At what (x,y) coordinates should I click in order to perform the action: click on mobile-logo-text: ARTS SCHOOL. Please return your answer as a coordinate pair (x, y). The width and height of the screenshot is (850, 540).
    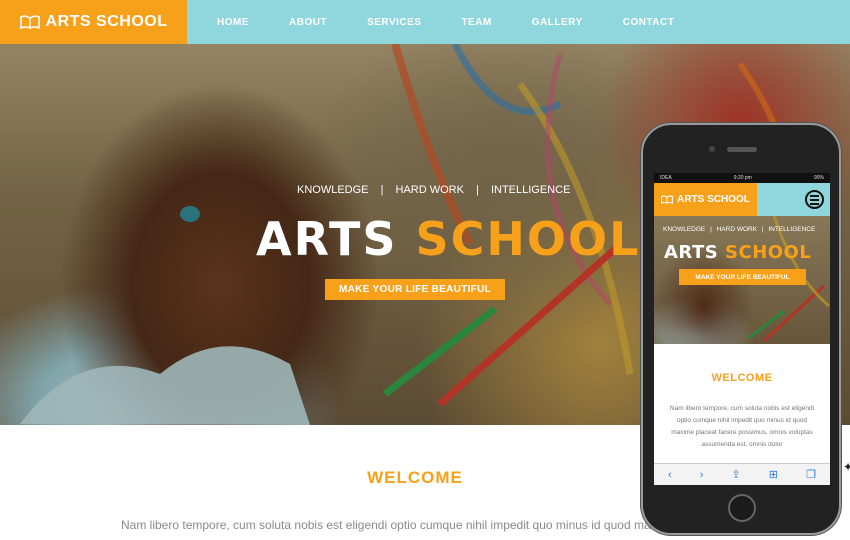
    Looking at the image, I should click on (713, 199).